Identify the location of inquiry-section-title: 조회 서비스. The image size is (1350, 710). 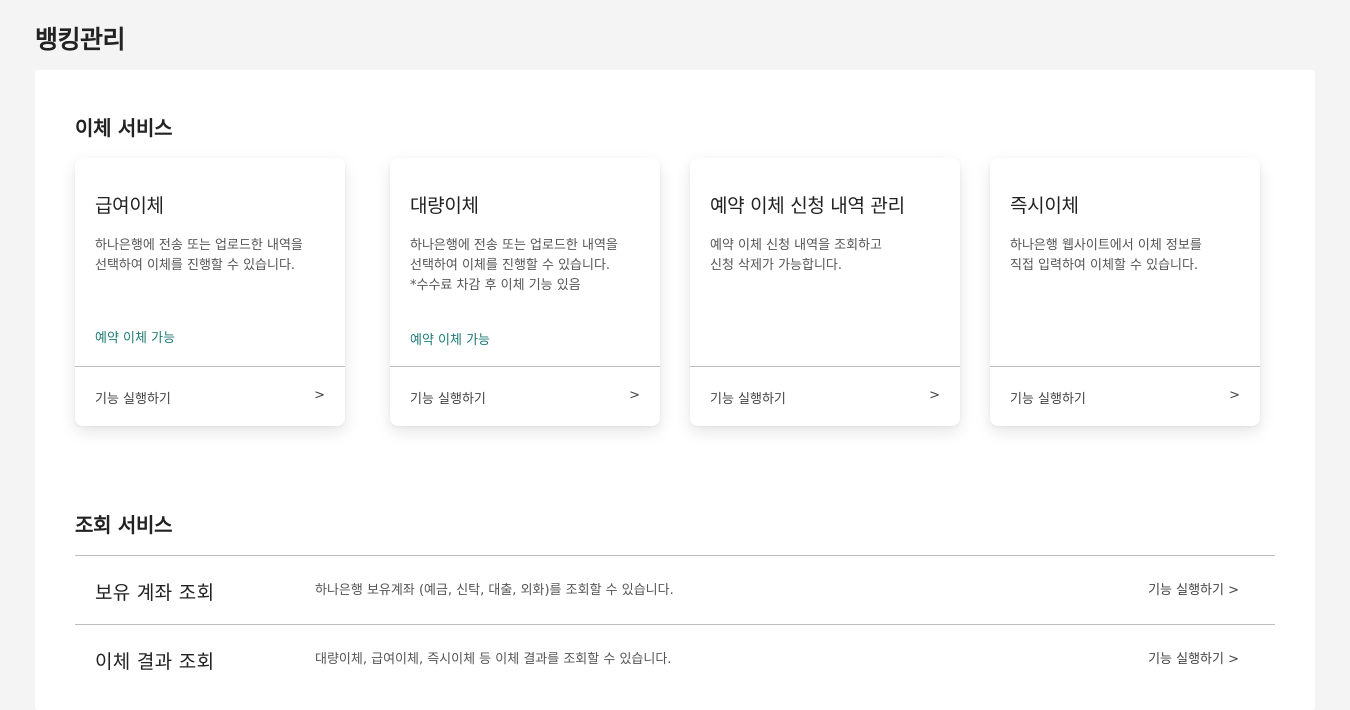
(124, 525).